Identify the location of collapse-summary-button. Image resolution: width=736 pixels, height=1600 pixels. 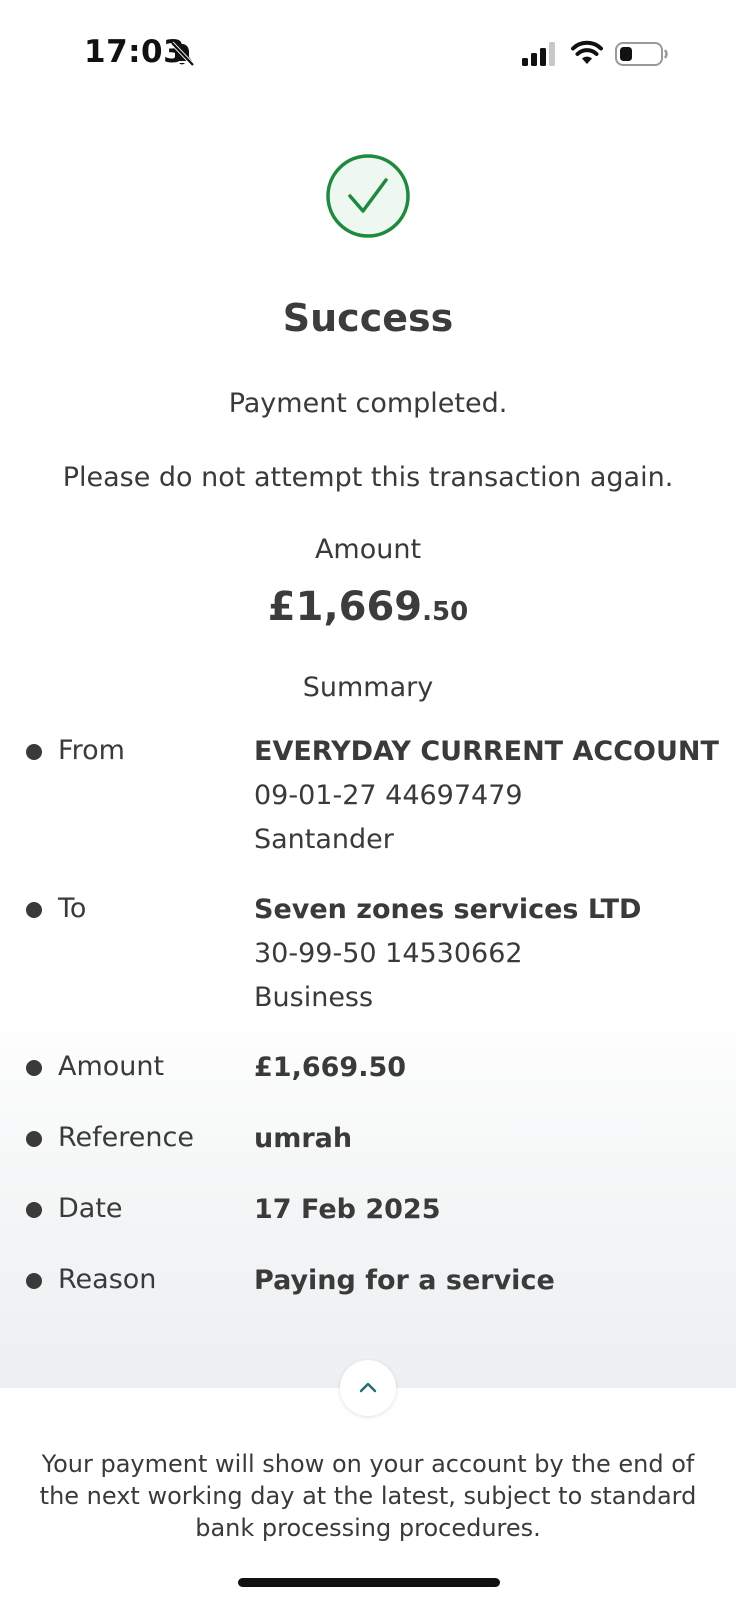
(368, 1388).